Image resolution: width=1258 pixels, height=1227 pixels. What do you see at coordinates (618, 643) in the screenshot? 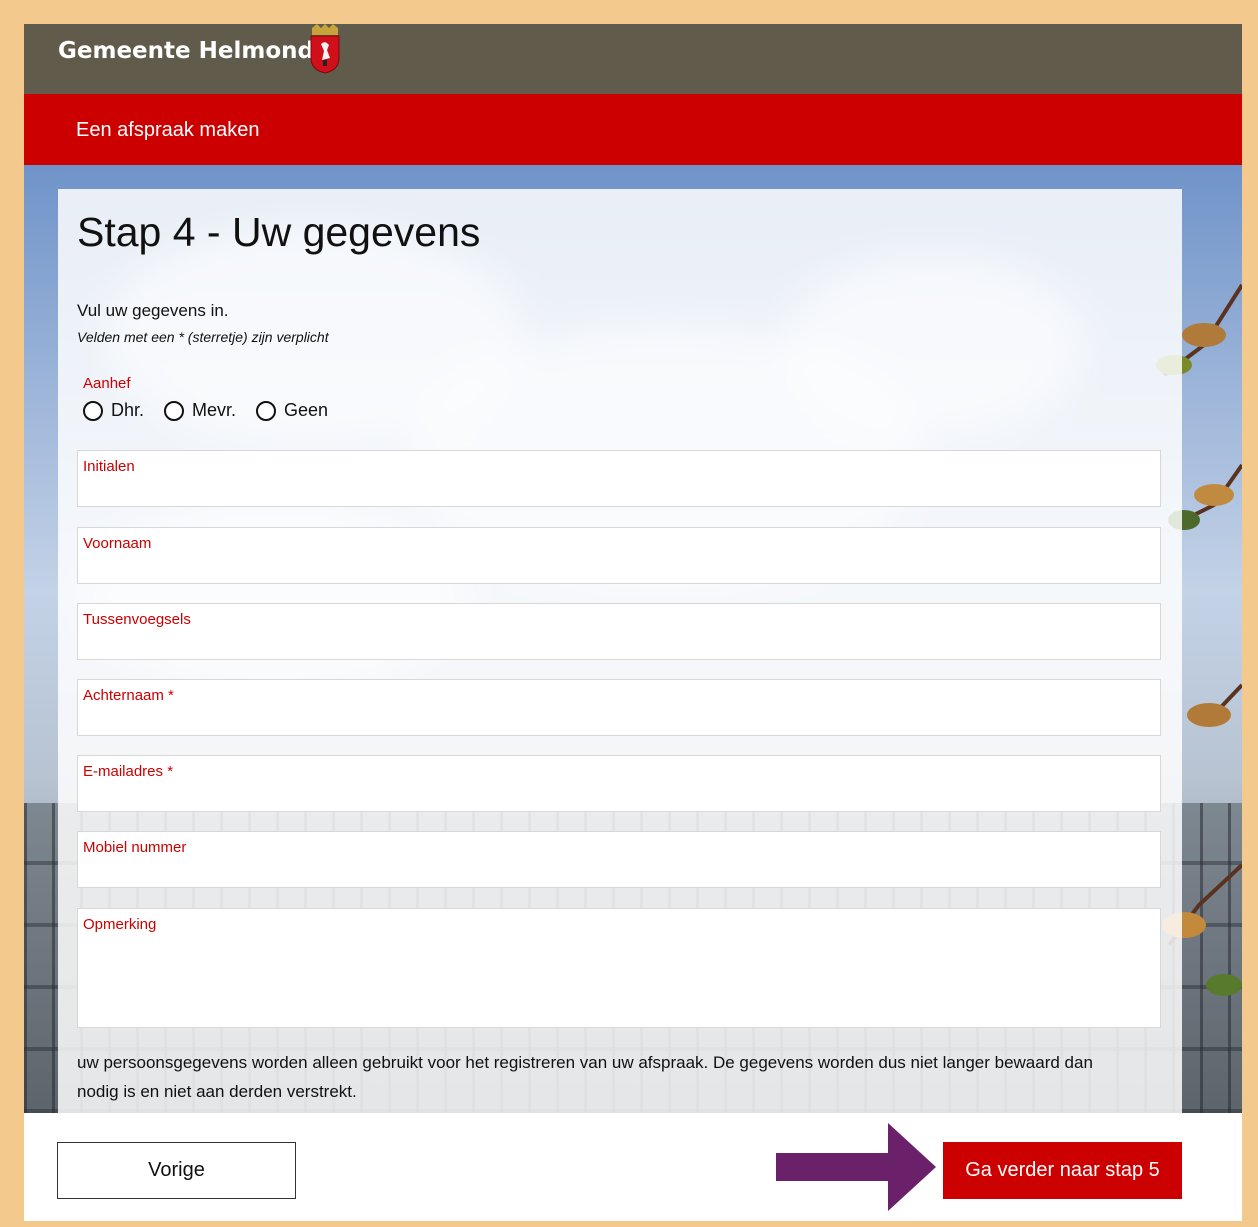
I see `tussenvoegsels-input` at bounding box center [618, 643].